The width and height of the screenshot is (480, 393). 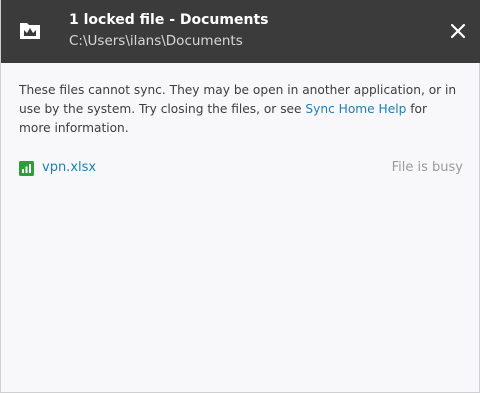 I want to click on file-status: File is busy, so click(x=427, y=167).